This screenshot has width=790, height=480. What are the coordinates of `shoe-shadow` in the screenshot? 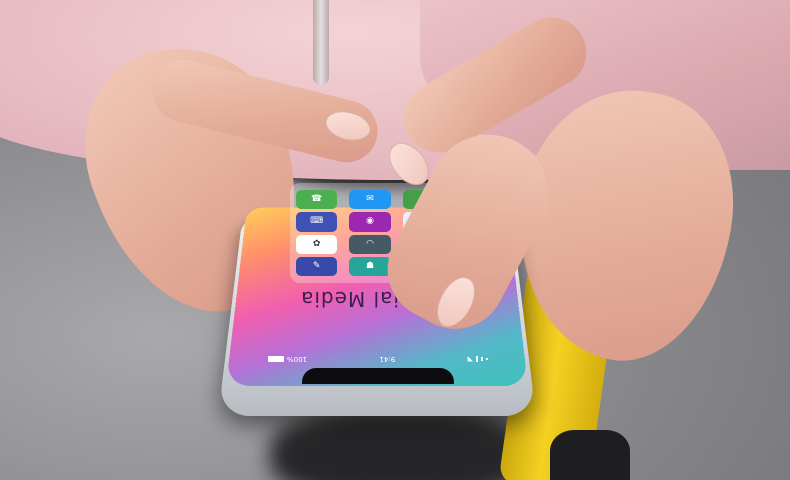 It's located at (400, 445).